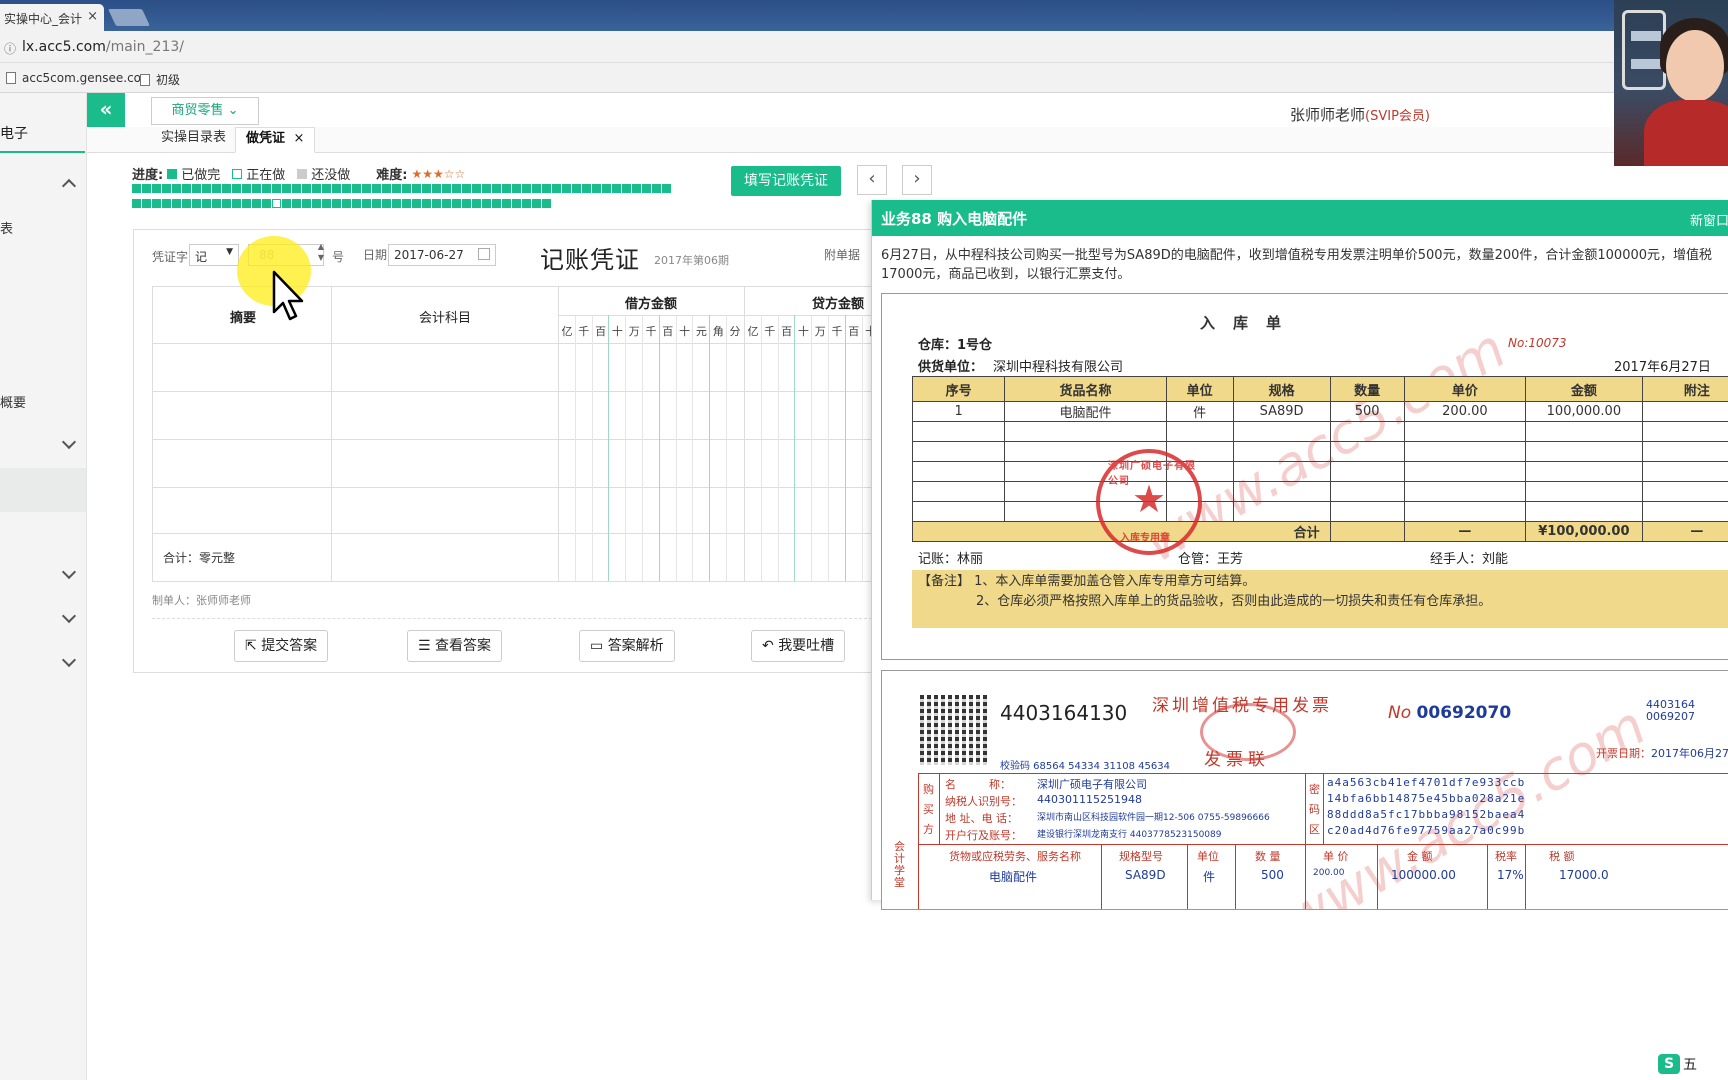  Describe the element at coordinates (214, 255) in the screenshot. I see `voucher-word-select: 记 ▼` at that location.